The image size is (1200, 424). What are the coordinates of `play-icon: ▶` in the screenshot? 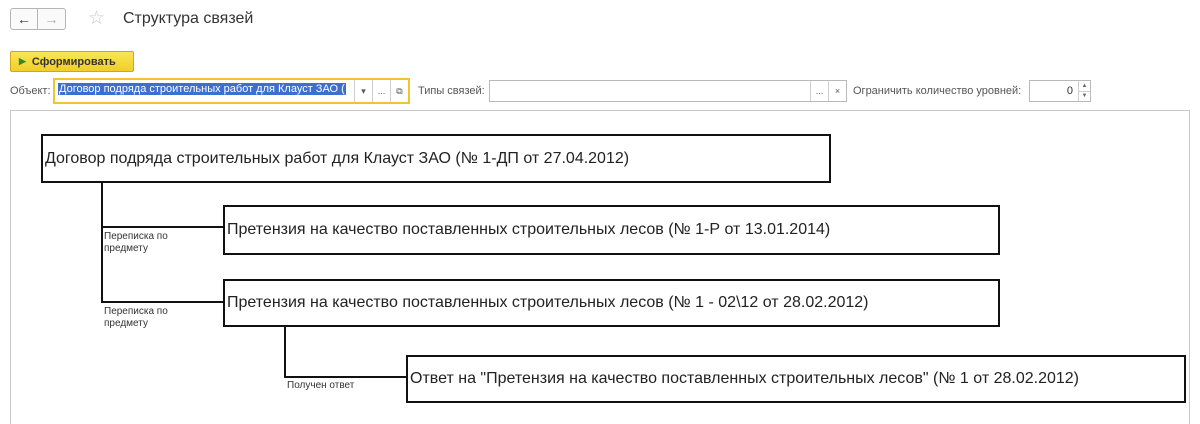 It's located at (22, 61).